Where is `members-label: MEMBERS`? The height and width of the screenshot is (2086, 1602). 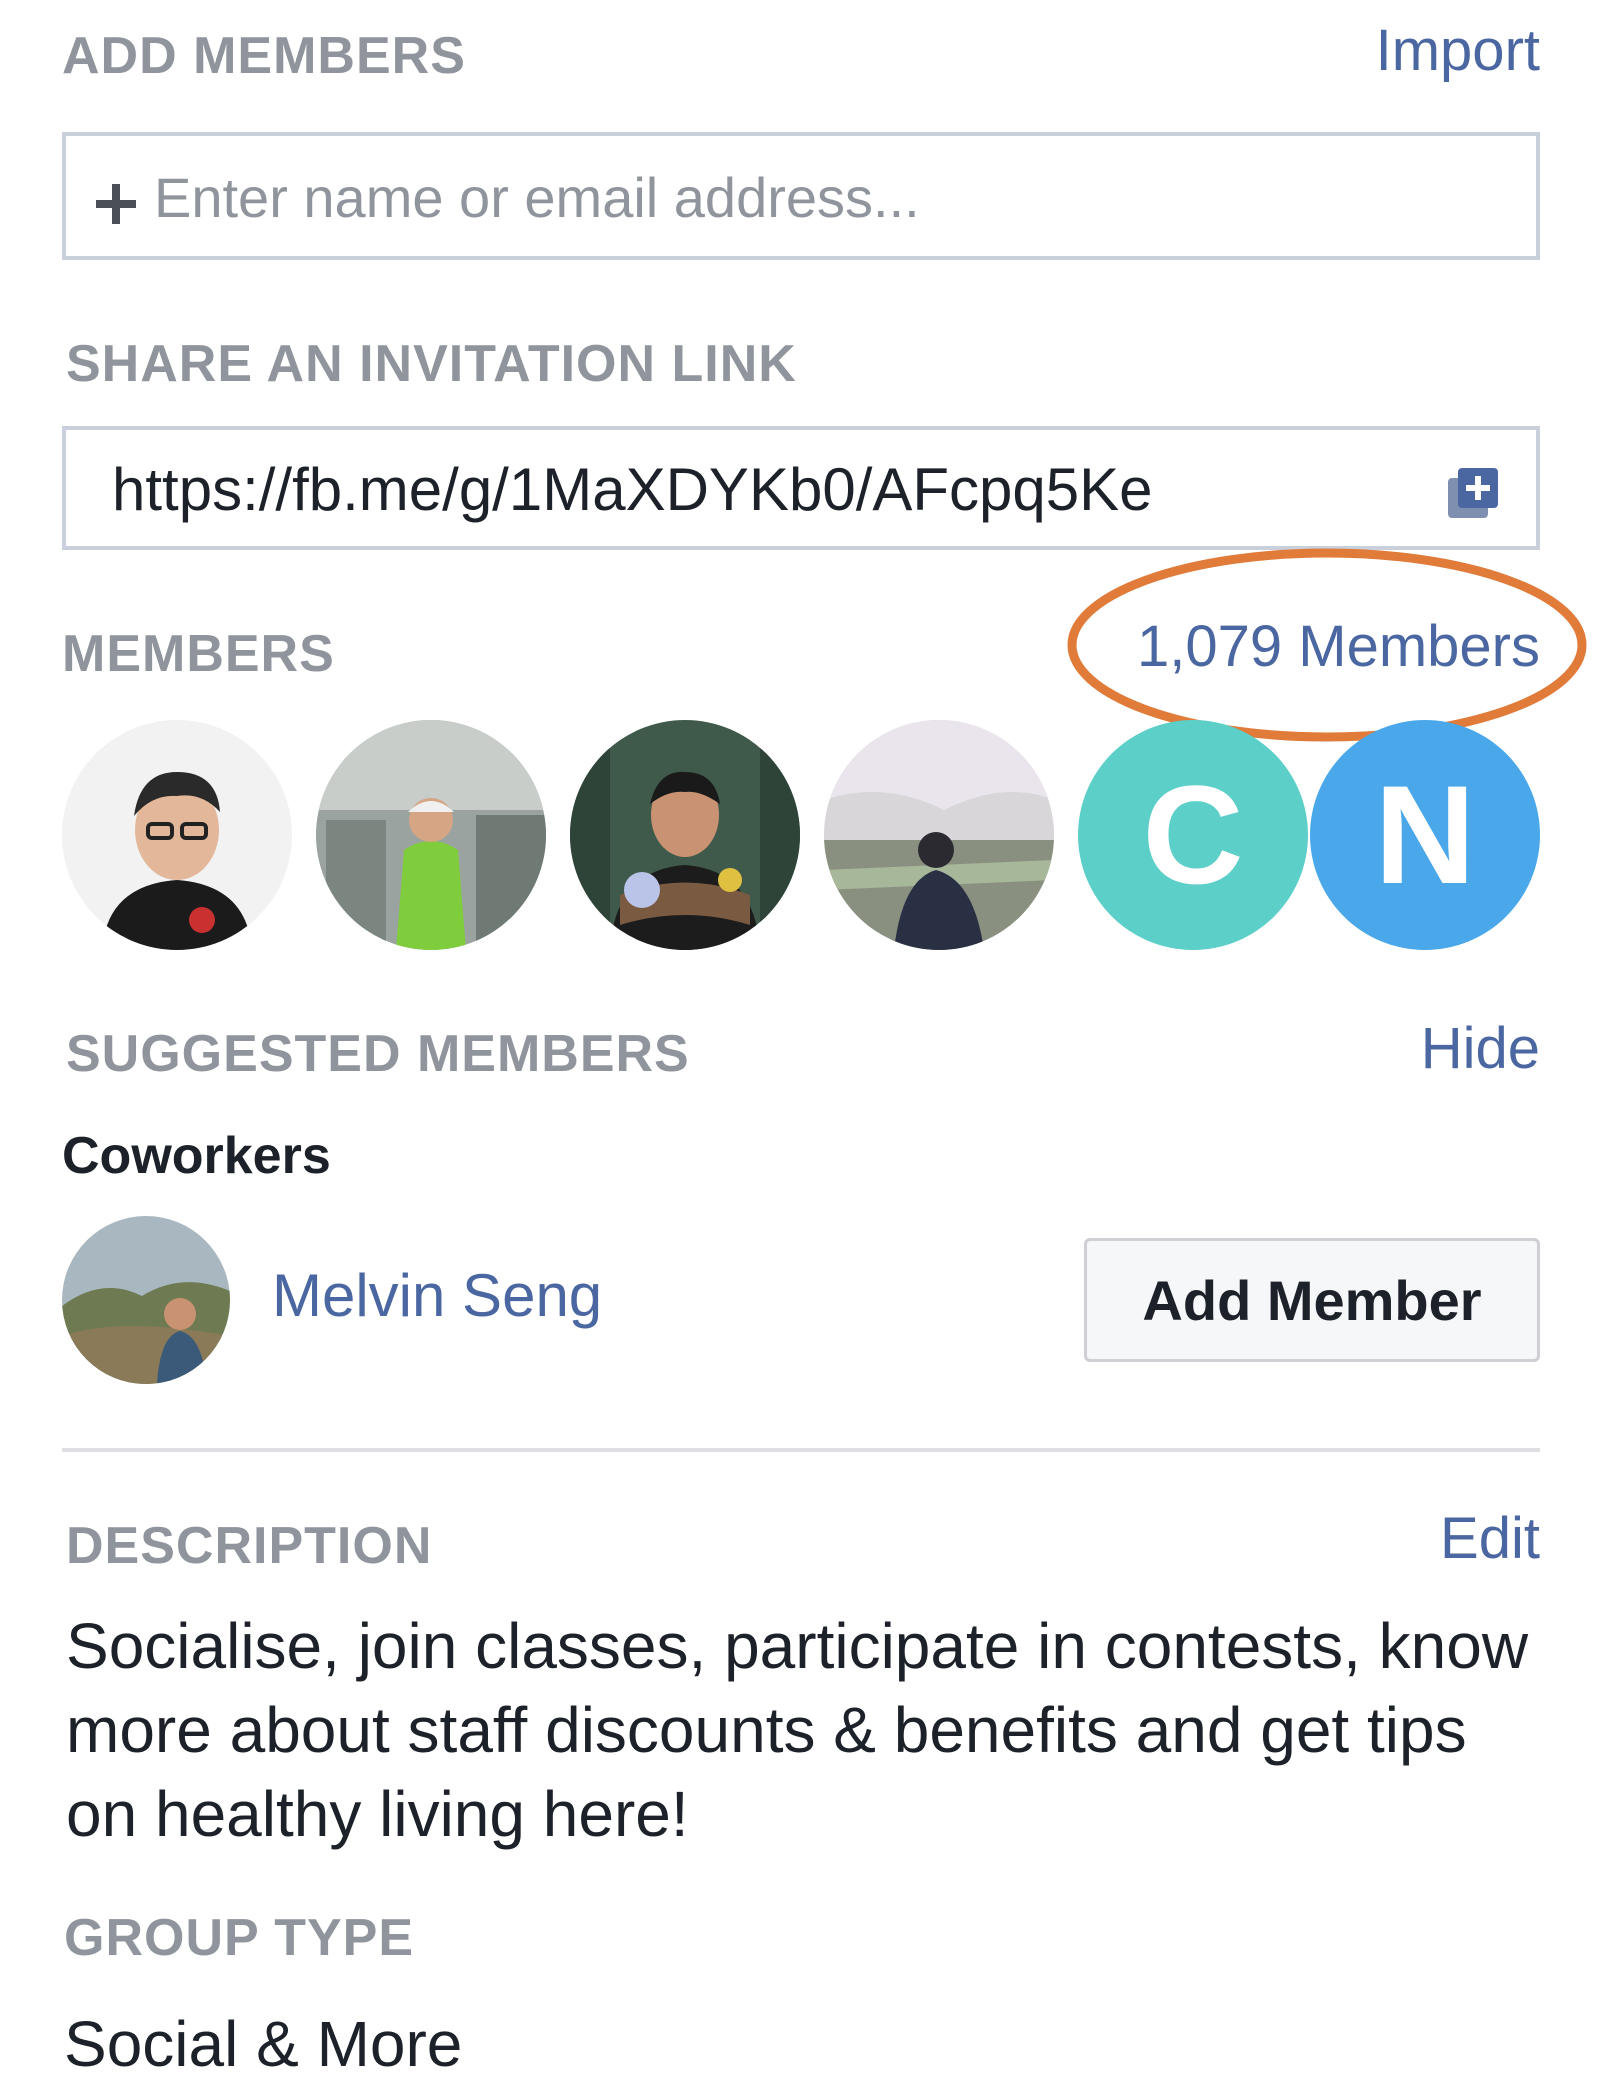
members-label: MEMBERS is located at coordinates (198, 654).